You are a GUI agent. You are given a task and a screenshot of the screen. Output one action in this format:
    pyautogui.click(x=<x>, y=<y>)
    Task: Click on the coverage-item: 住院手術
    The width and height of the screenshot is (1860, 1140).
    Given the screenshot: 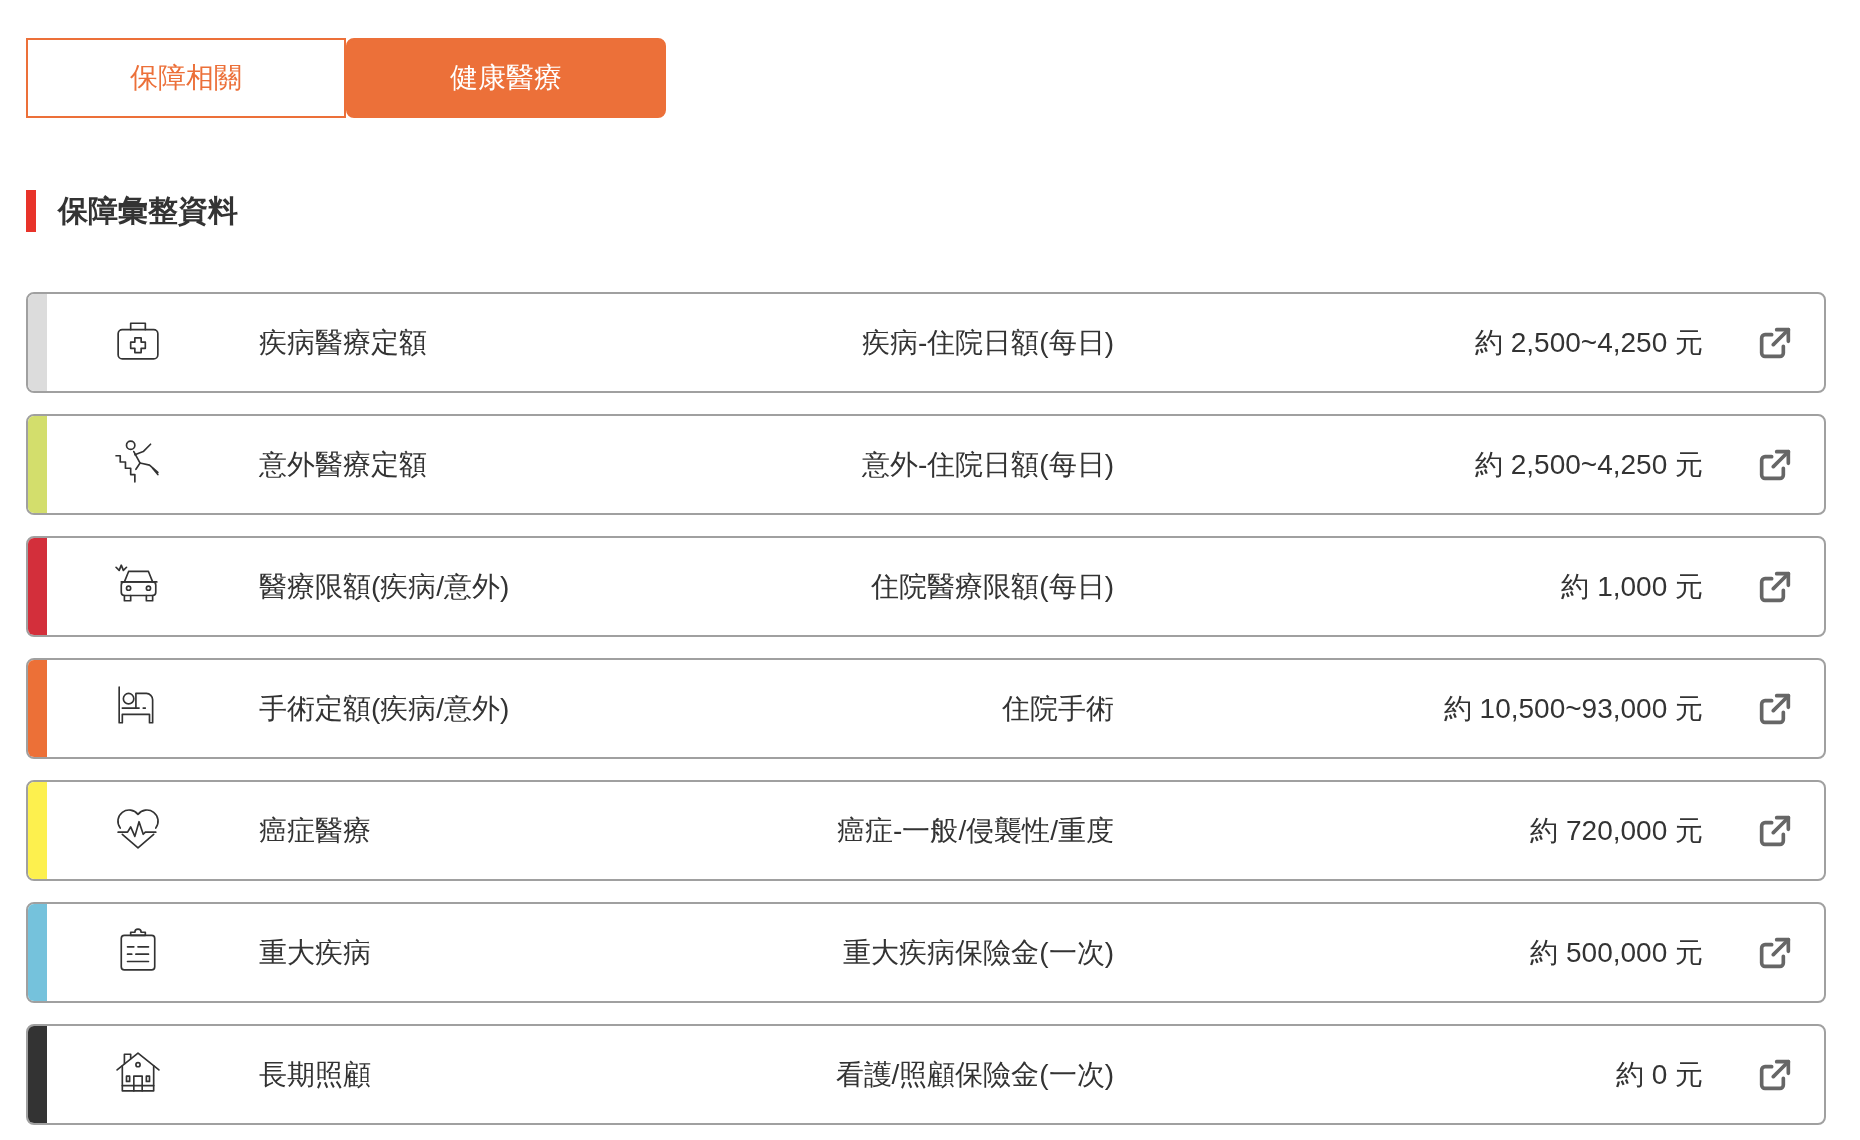 What is the action you would take?
    pyautogui.click(x=1057, y=708)
    